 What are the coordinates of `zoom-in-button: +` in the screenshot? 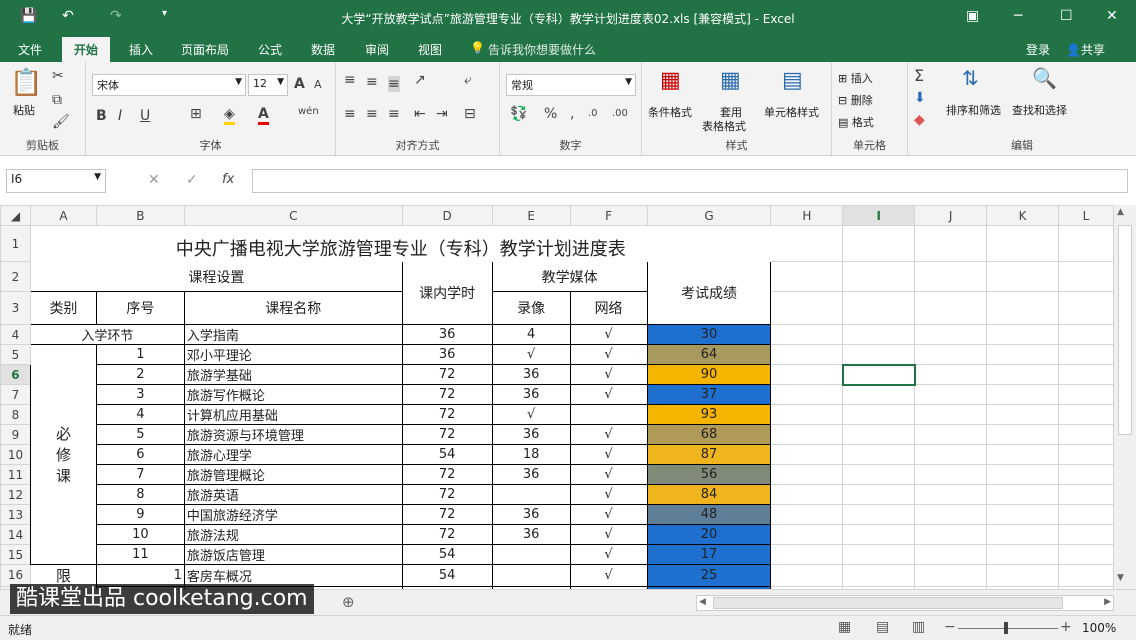 It's located at (1066, 627).